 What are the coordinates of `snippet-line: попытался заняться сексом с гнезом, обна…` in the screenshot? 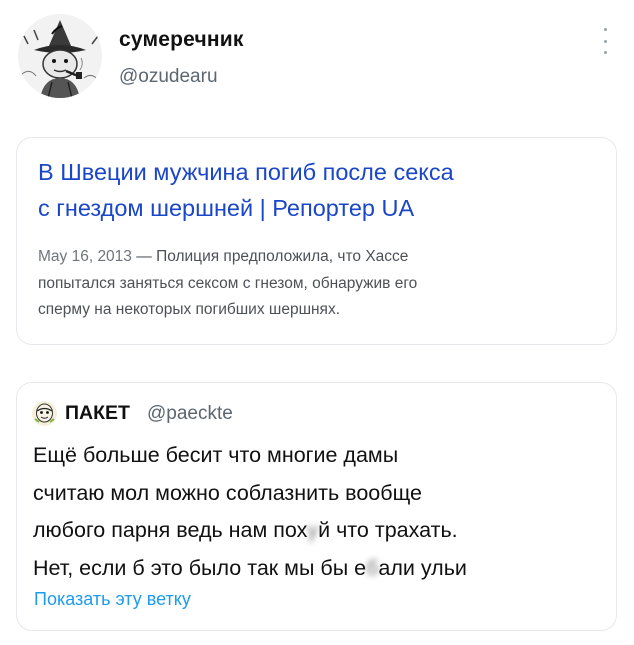 It's located at (228, 283).